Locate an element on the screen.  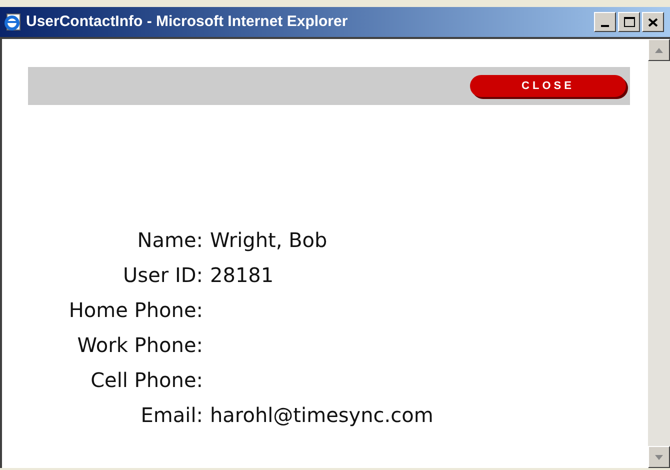
close-icon is located at coordinates (653, 22).